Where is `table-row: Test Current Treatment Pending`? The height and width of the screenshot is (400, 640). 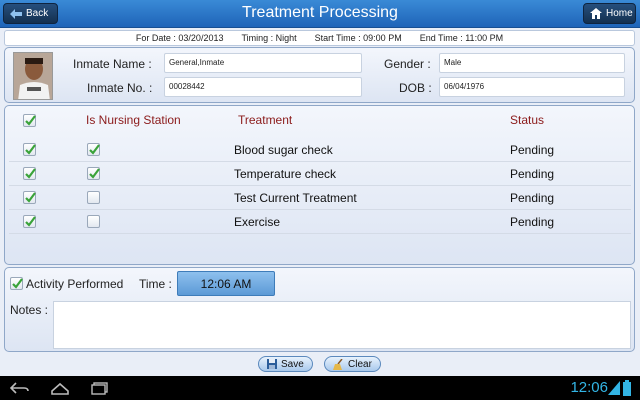 table-row: Test Current Treatment Pending is located at coordinates (320, 198).